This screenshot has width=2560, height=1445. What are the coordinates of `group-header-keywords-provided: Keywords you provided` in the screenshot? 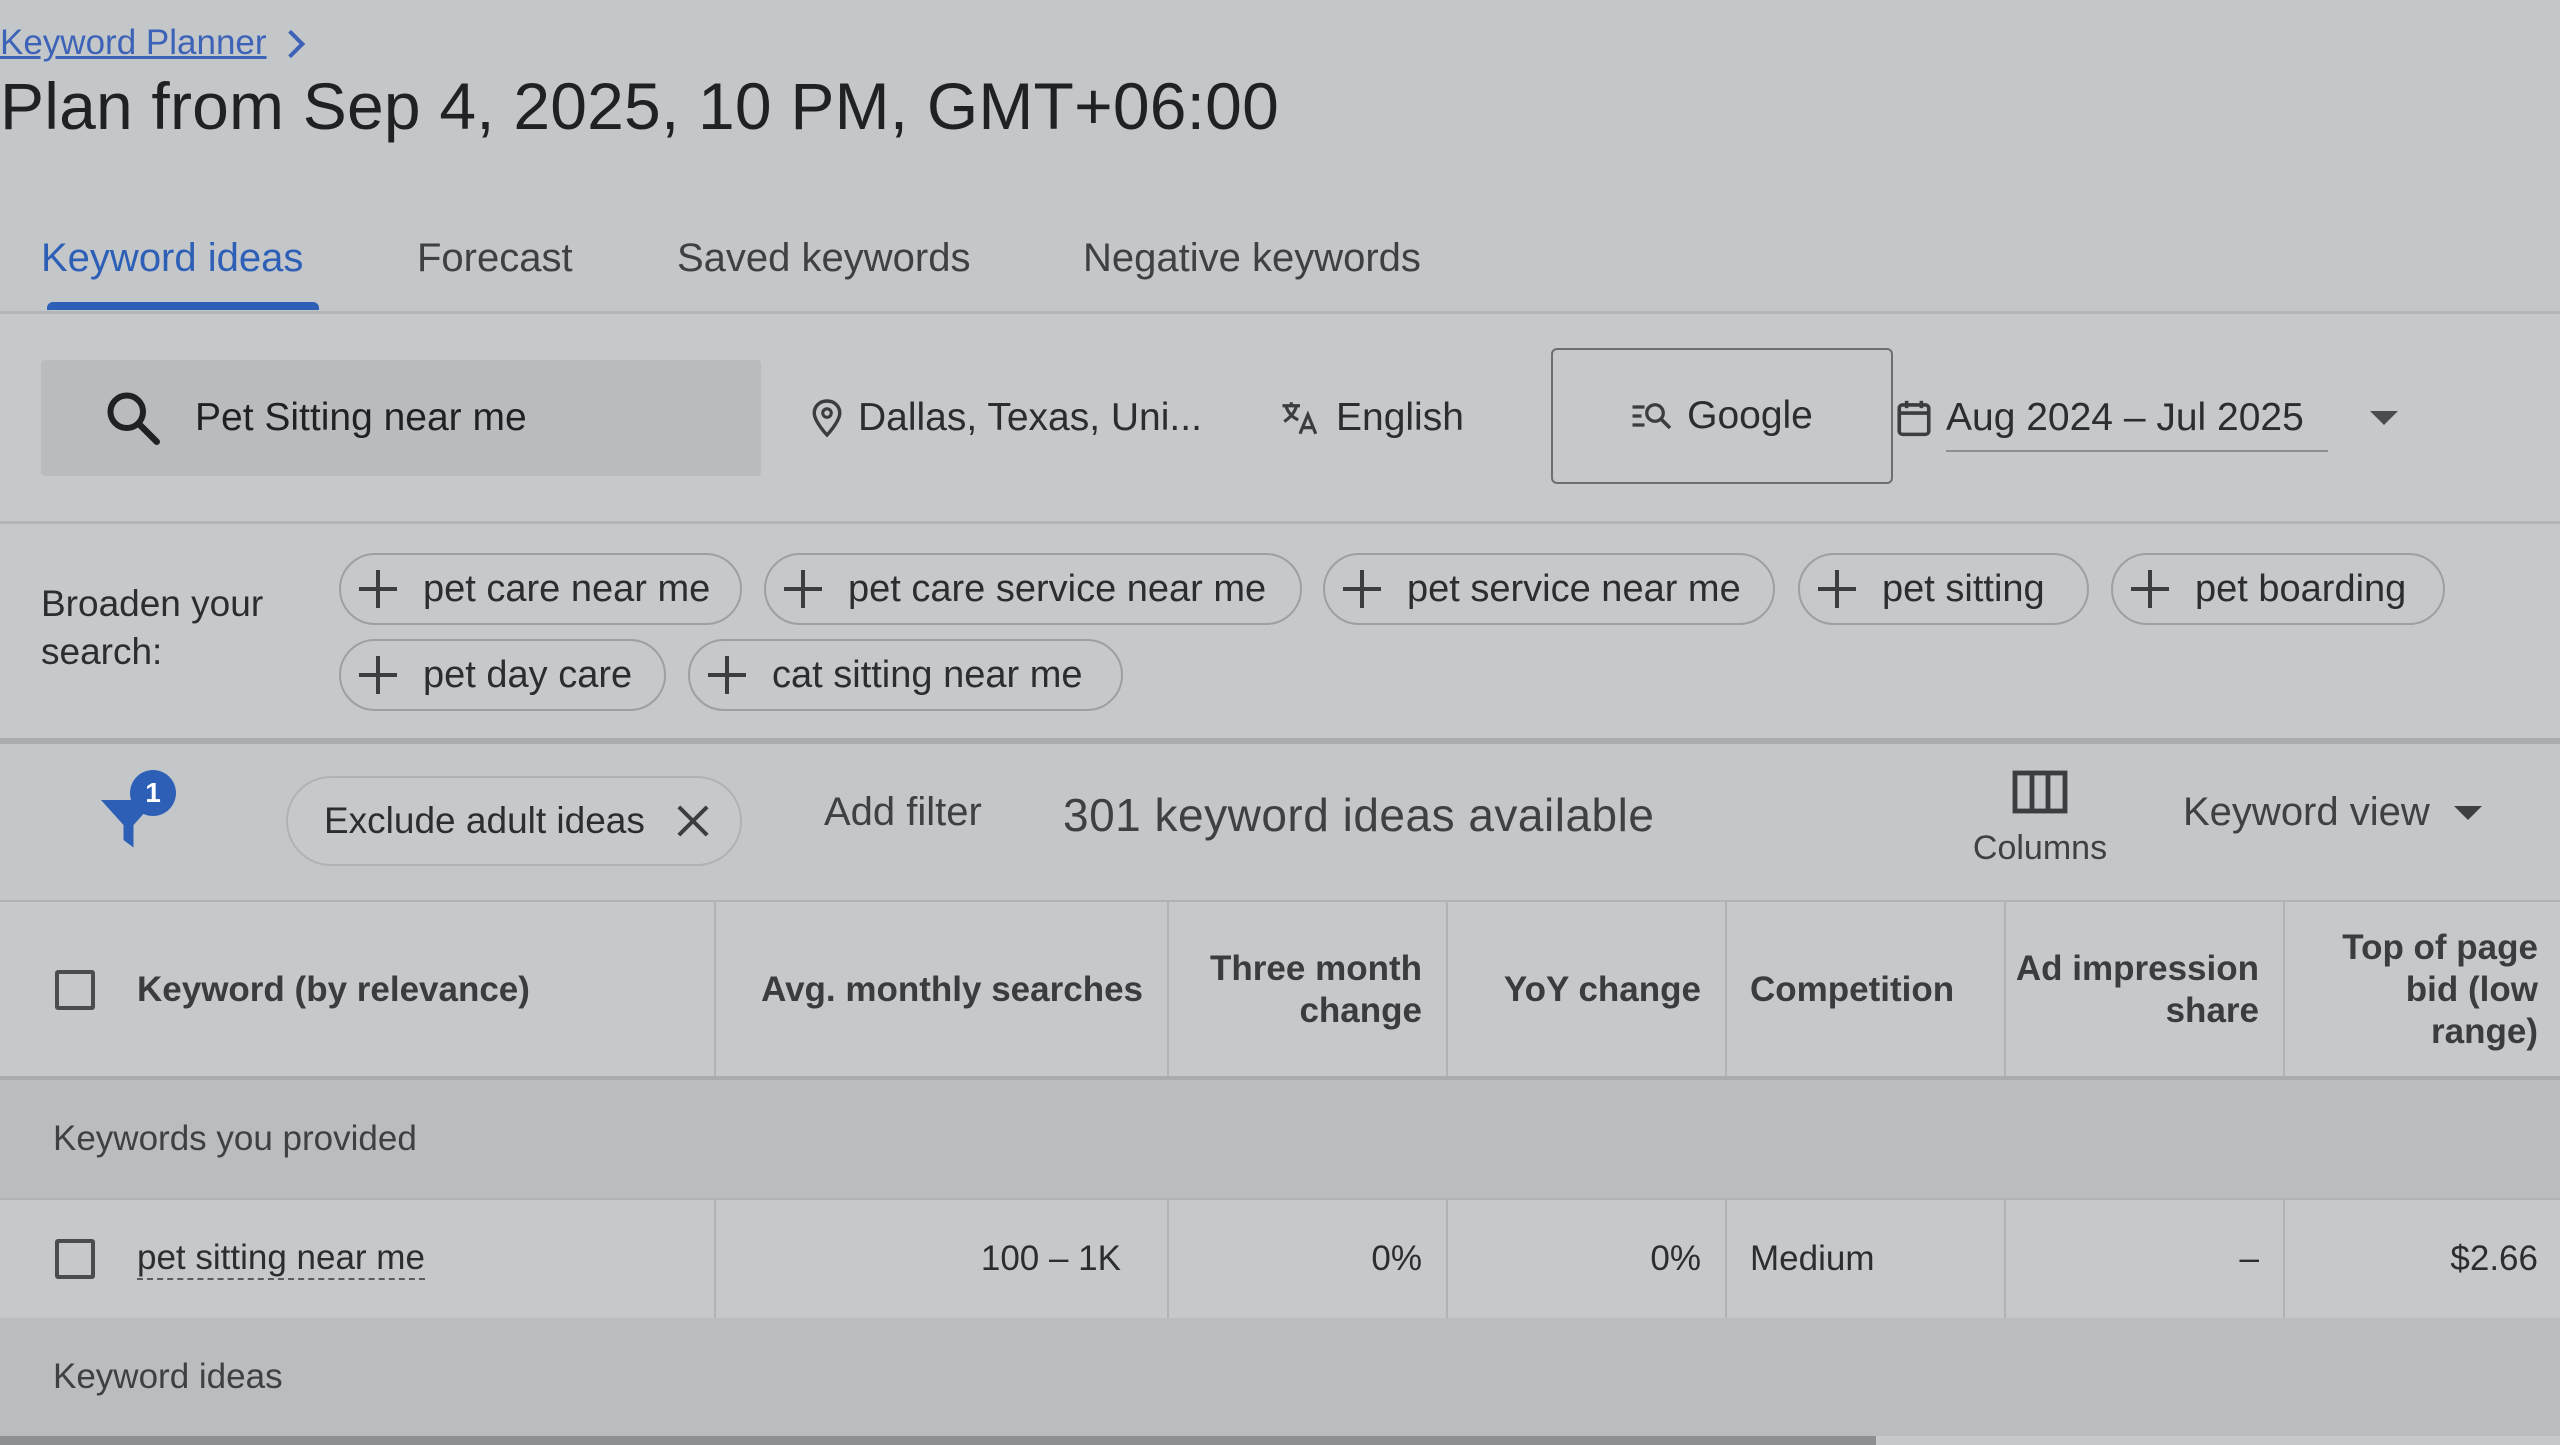 It's located at (1280, 1139).